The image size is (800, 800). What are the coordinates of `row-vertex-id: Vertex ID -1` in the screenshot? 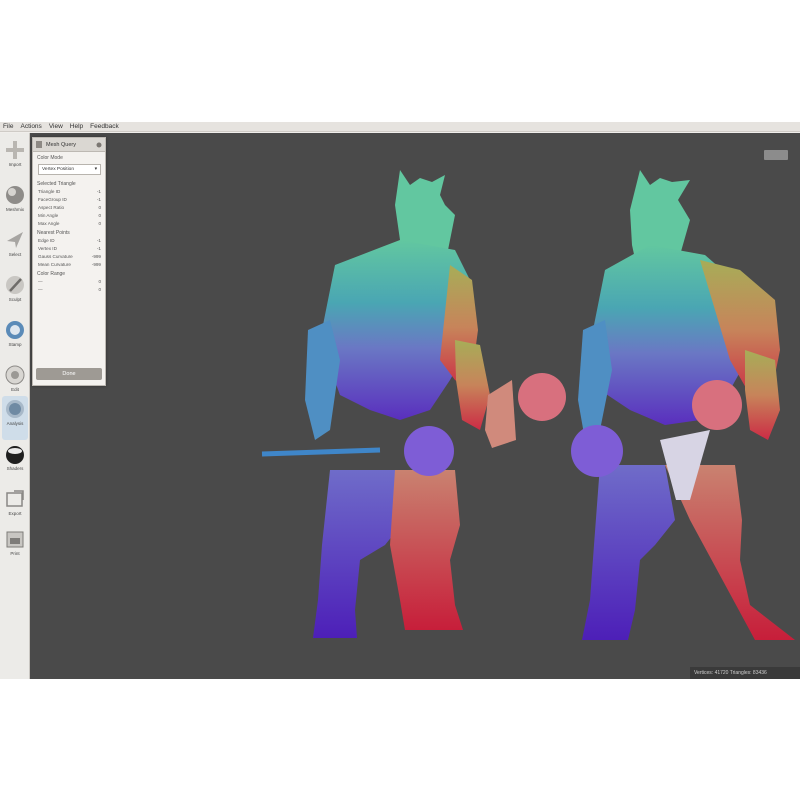 It's located at (69, 249).